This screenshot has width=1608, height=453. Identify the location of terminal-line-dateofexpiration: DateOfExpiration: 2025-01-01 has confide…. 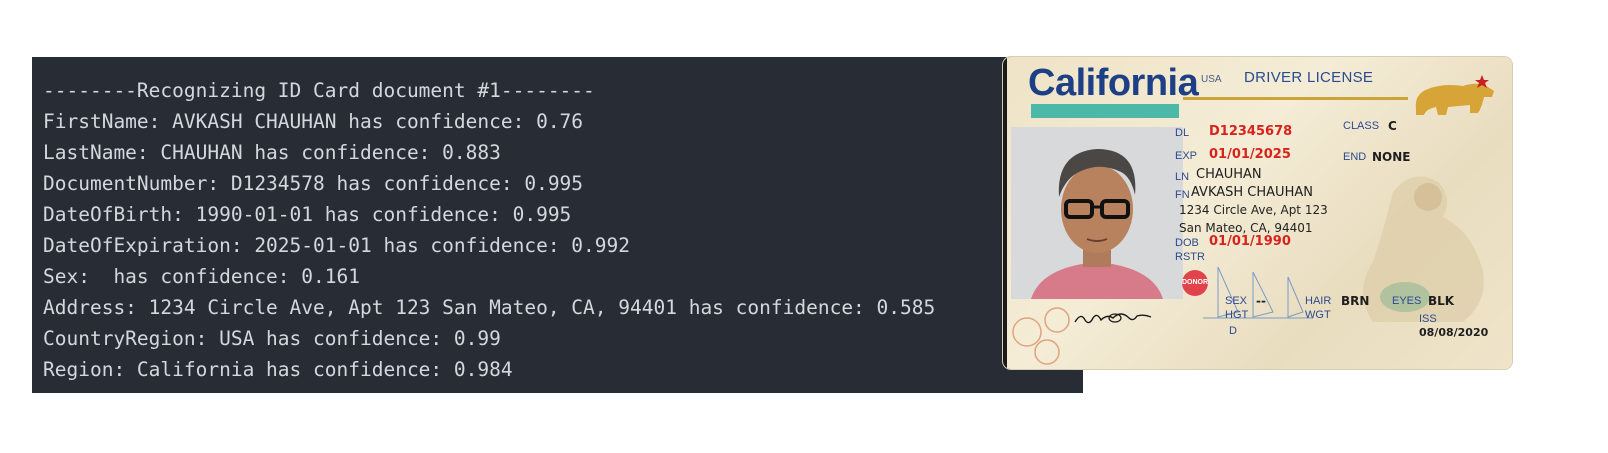
(336, 245).